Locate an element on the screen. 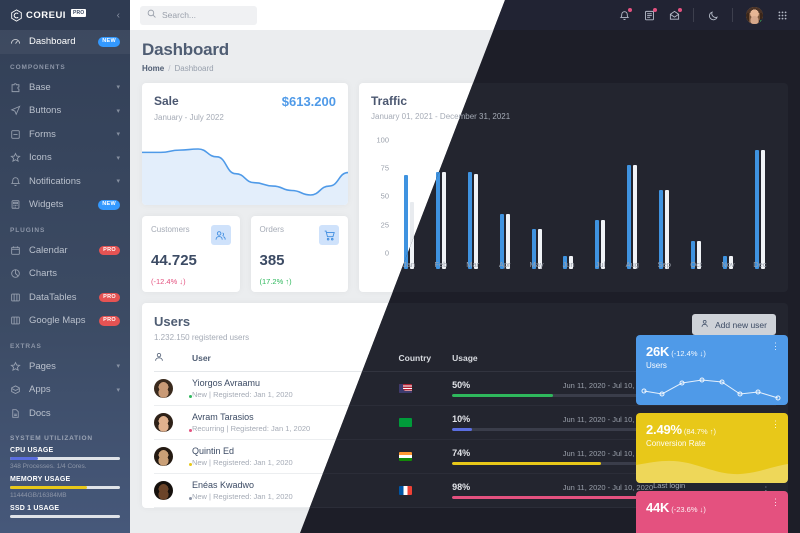 This screenshot has width=800, height=533. y-axis: 0 25 50 75 100 is located at coordinates (382, 209).